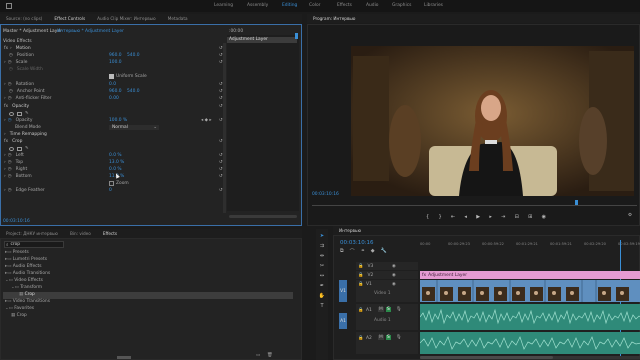 The width and height of the screenshot is (640, 360). I want to click on anti-flicker-row: › ◷ Anti-flicker Filter 0.00 ↺, so click(151, 98).